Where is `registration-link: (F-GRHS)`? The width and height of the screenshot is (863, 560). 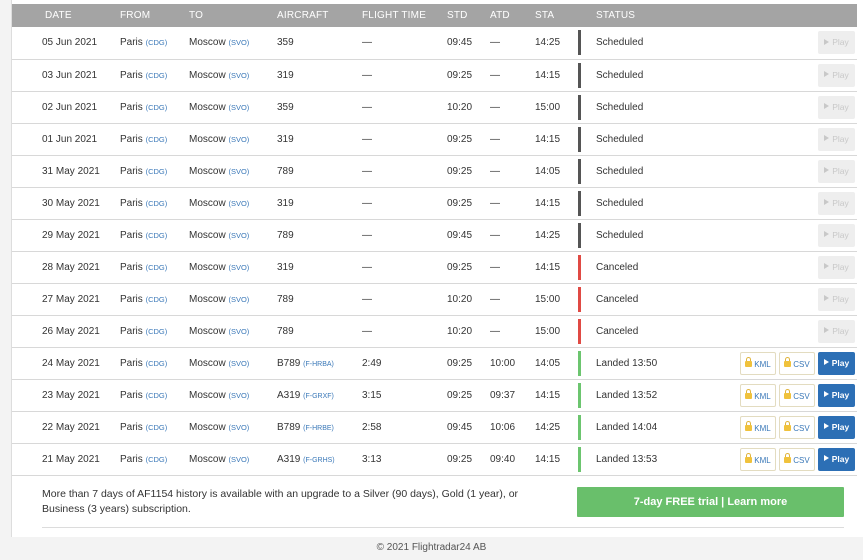 registration-link: (F-GRHS) is located at coordinates (319, 460).